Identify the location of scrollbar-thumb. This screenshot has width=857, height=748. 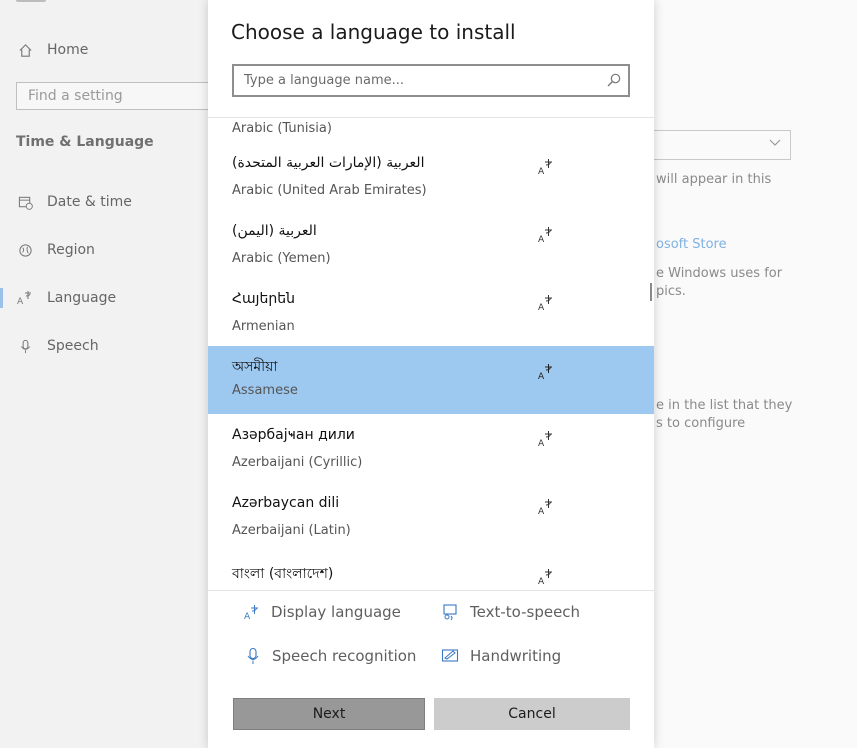
(651, 292).